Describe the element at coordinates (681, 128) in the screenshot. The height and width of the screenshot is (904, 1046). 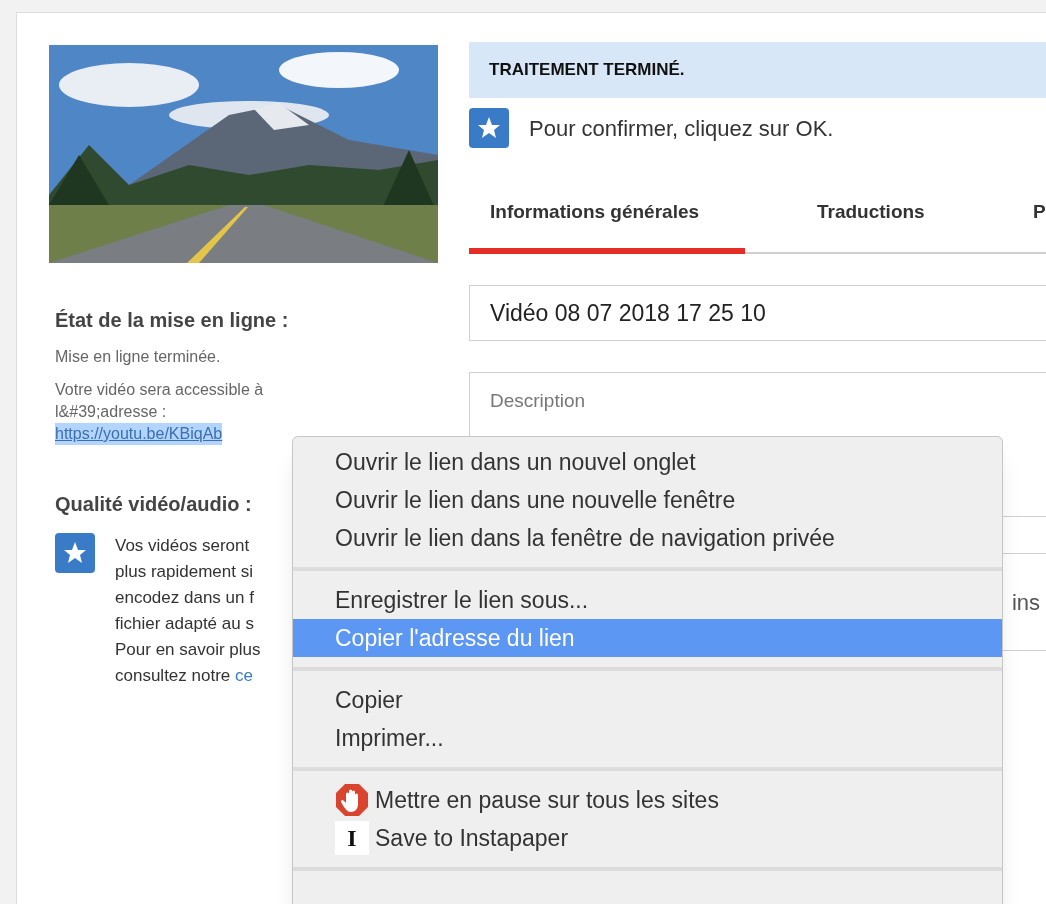
I see `message-text: Pour confirmer, cliquez sur OK.` at that location.